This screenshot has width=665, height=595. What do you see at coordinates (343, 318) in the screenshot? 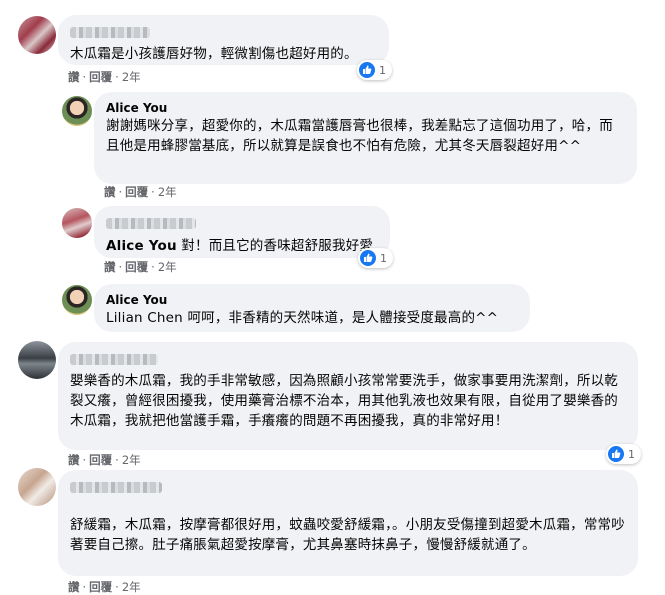
I see `comment-body: 呵呵，非香精的天然味道，是人體接受度最高的^^` at bounding box center [343, 318].